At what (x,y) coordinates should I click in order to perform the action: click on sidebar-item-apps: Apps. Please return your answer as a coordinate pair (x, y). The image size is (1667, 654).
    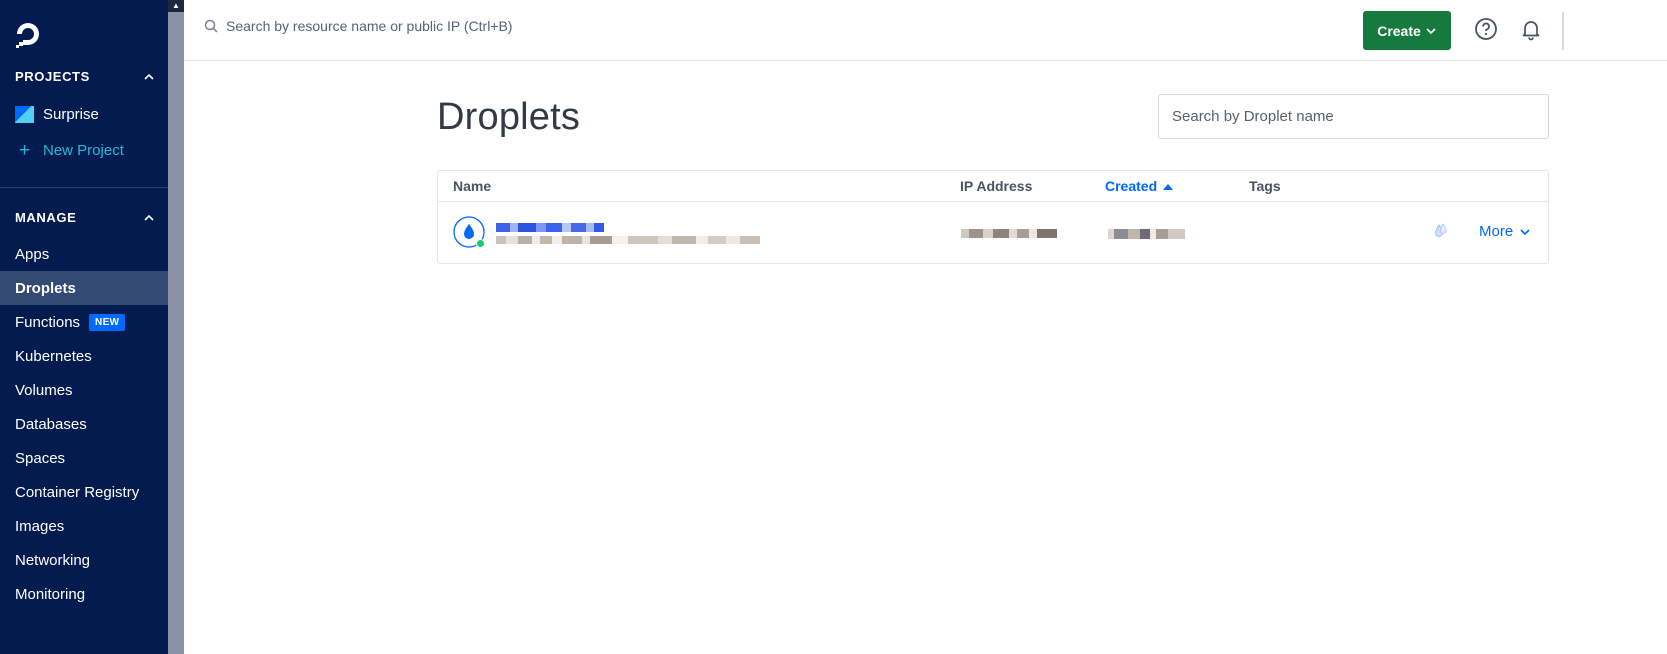
    Looking at the image, I should click on (84, 254).